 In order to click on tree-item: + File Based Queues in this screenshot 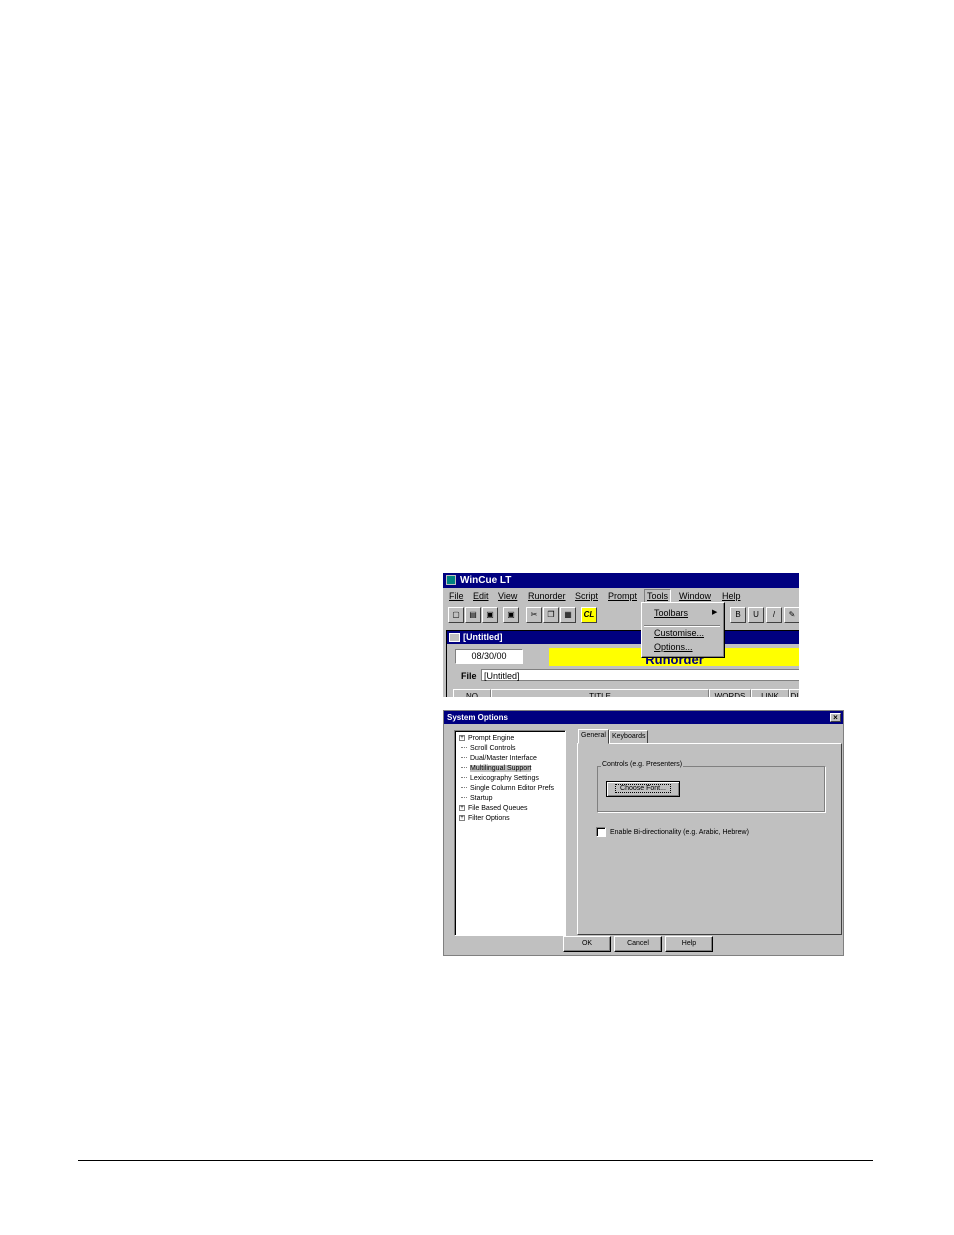, I will do `click(493, 808)`.